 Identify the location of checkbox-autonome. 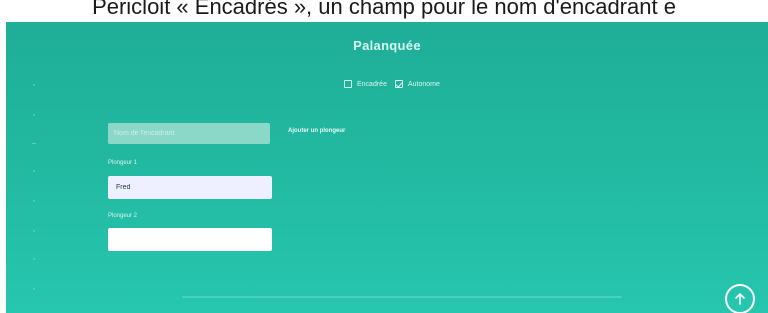
(398, 84).